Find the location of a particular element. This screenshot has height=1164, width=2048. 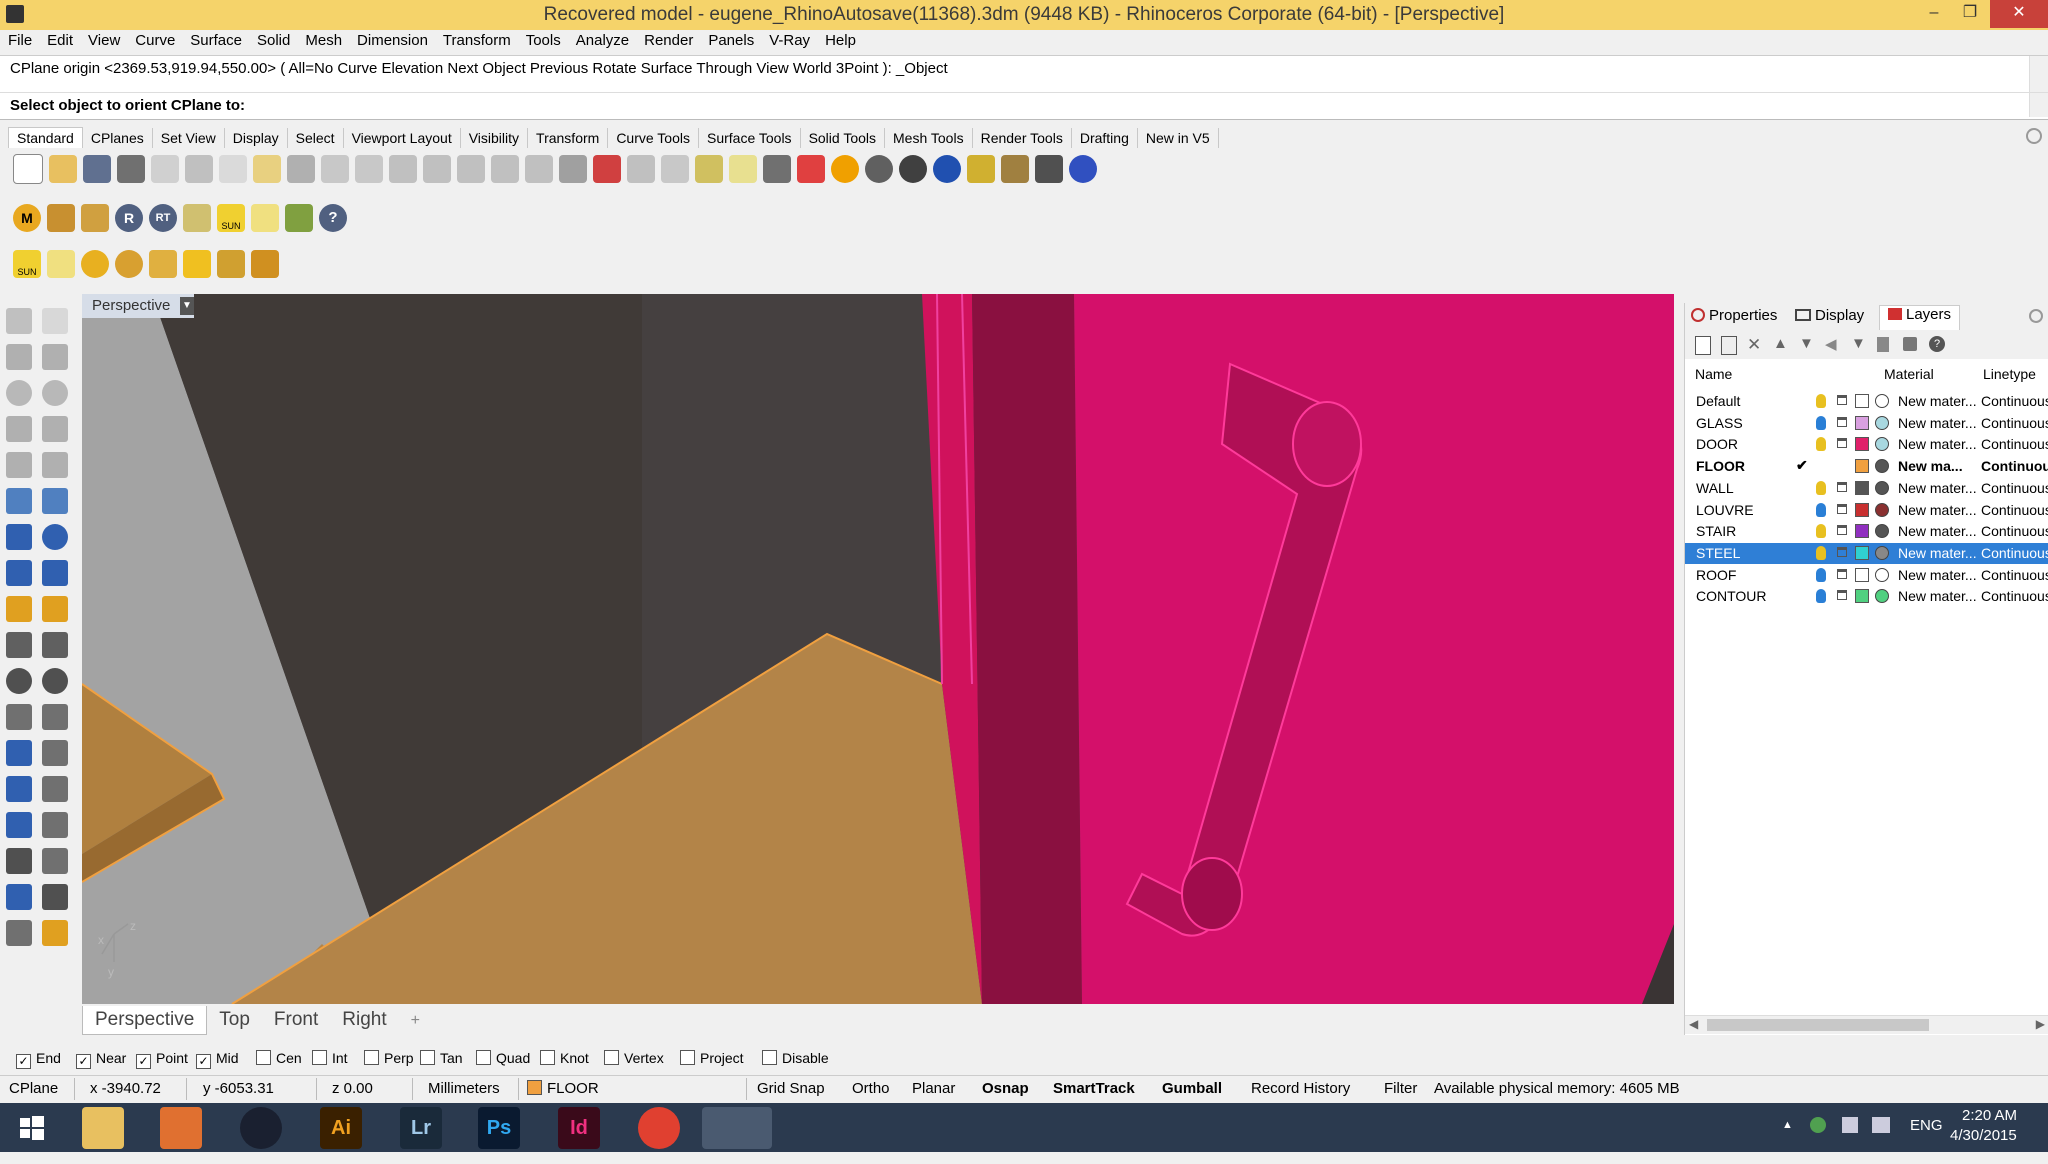

status-ortho: Ortho is located at coordinates (871, 1088).